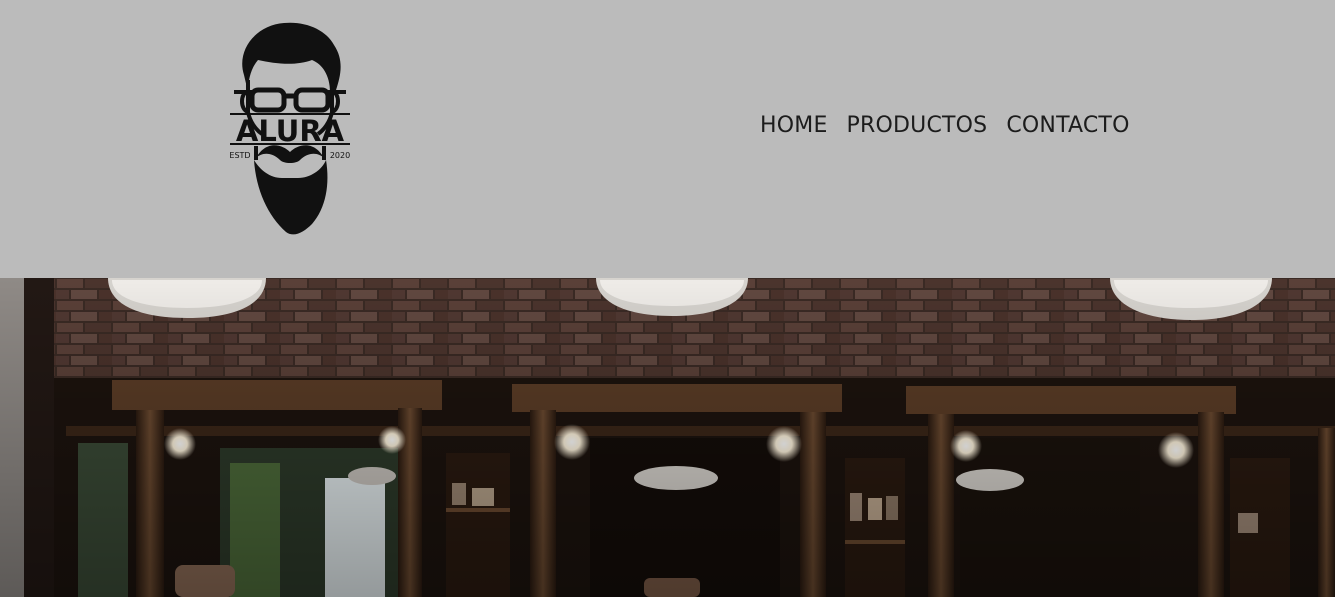 Image resolution: width=1335 pixels, height=597 pixels. I want to click on alura-logo: ALURA ESTD 2020, so click(290, 130).